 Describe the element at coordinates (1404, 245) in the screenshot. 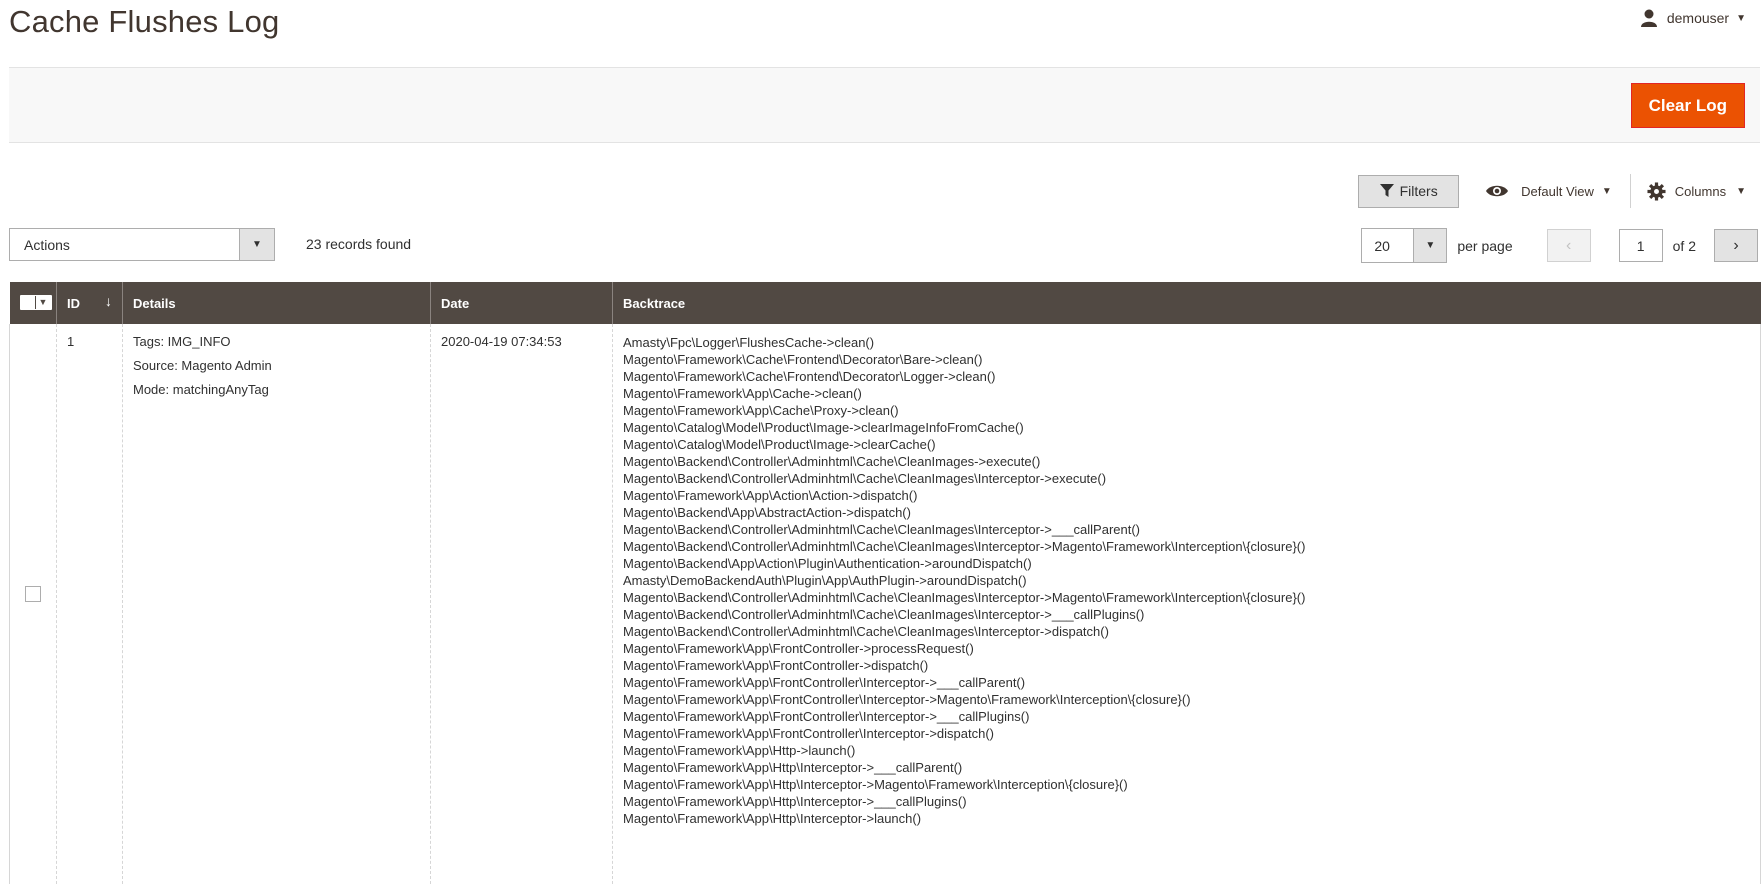

I see `per-page-select: 20 ▼` at that location.